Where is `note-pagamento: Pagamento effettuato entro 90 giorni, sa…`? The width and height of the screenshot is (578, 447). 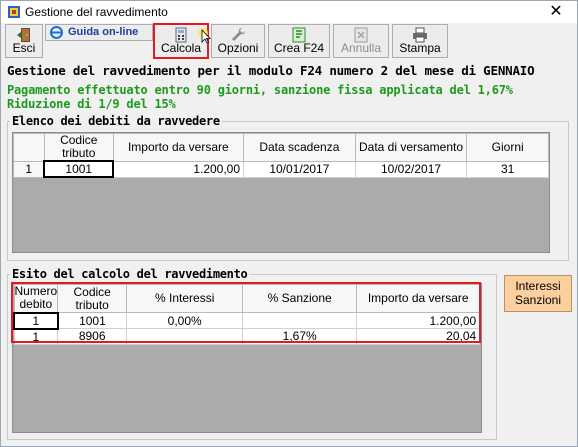
note-pagamento: Pagamento effettuato entro 90 giorni, sa… is located at coordinates (260, 90).